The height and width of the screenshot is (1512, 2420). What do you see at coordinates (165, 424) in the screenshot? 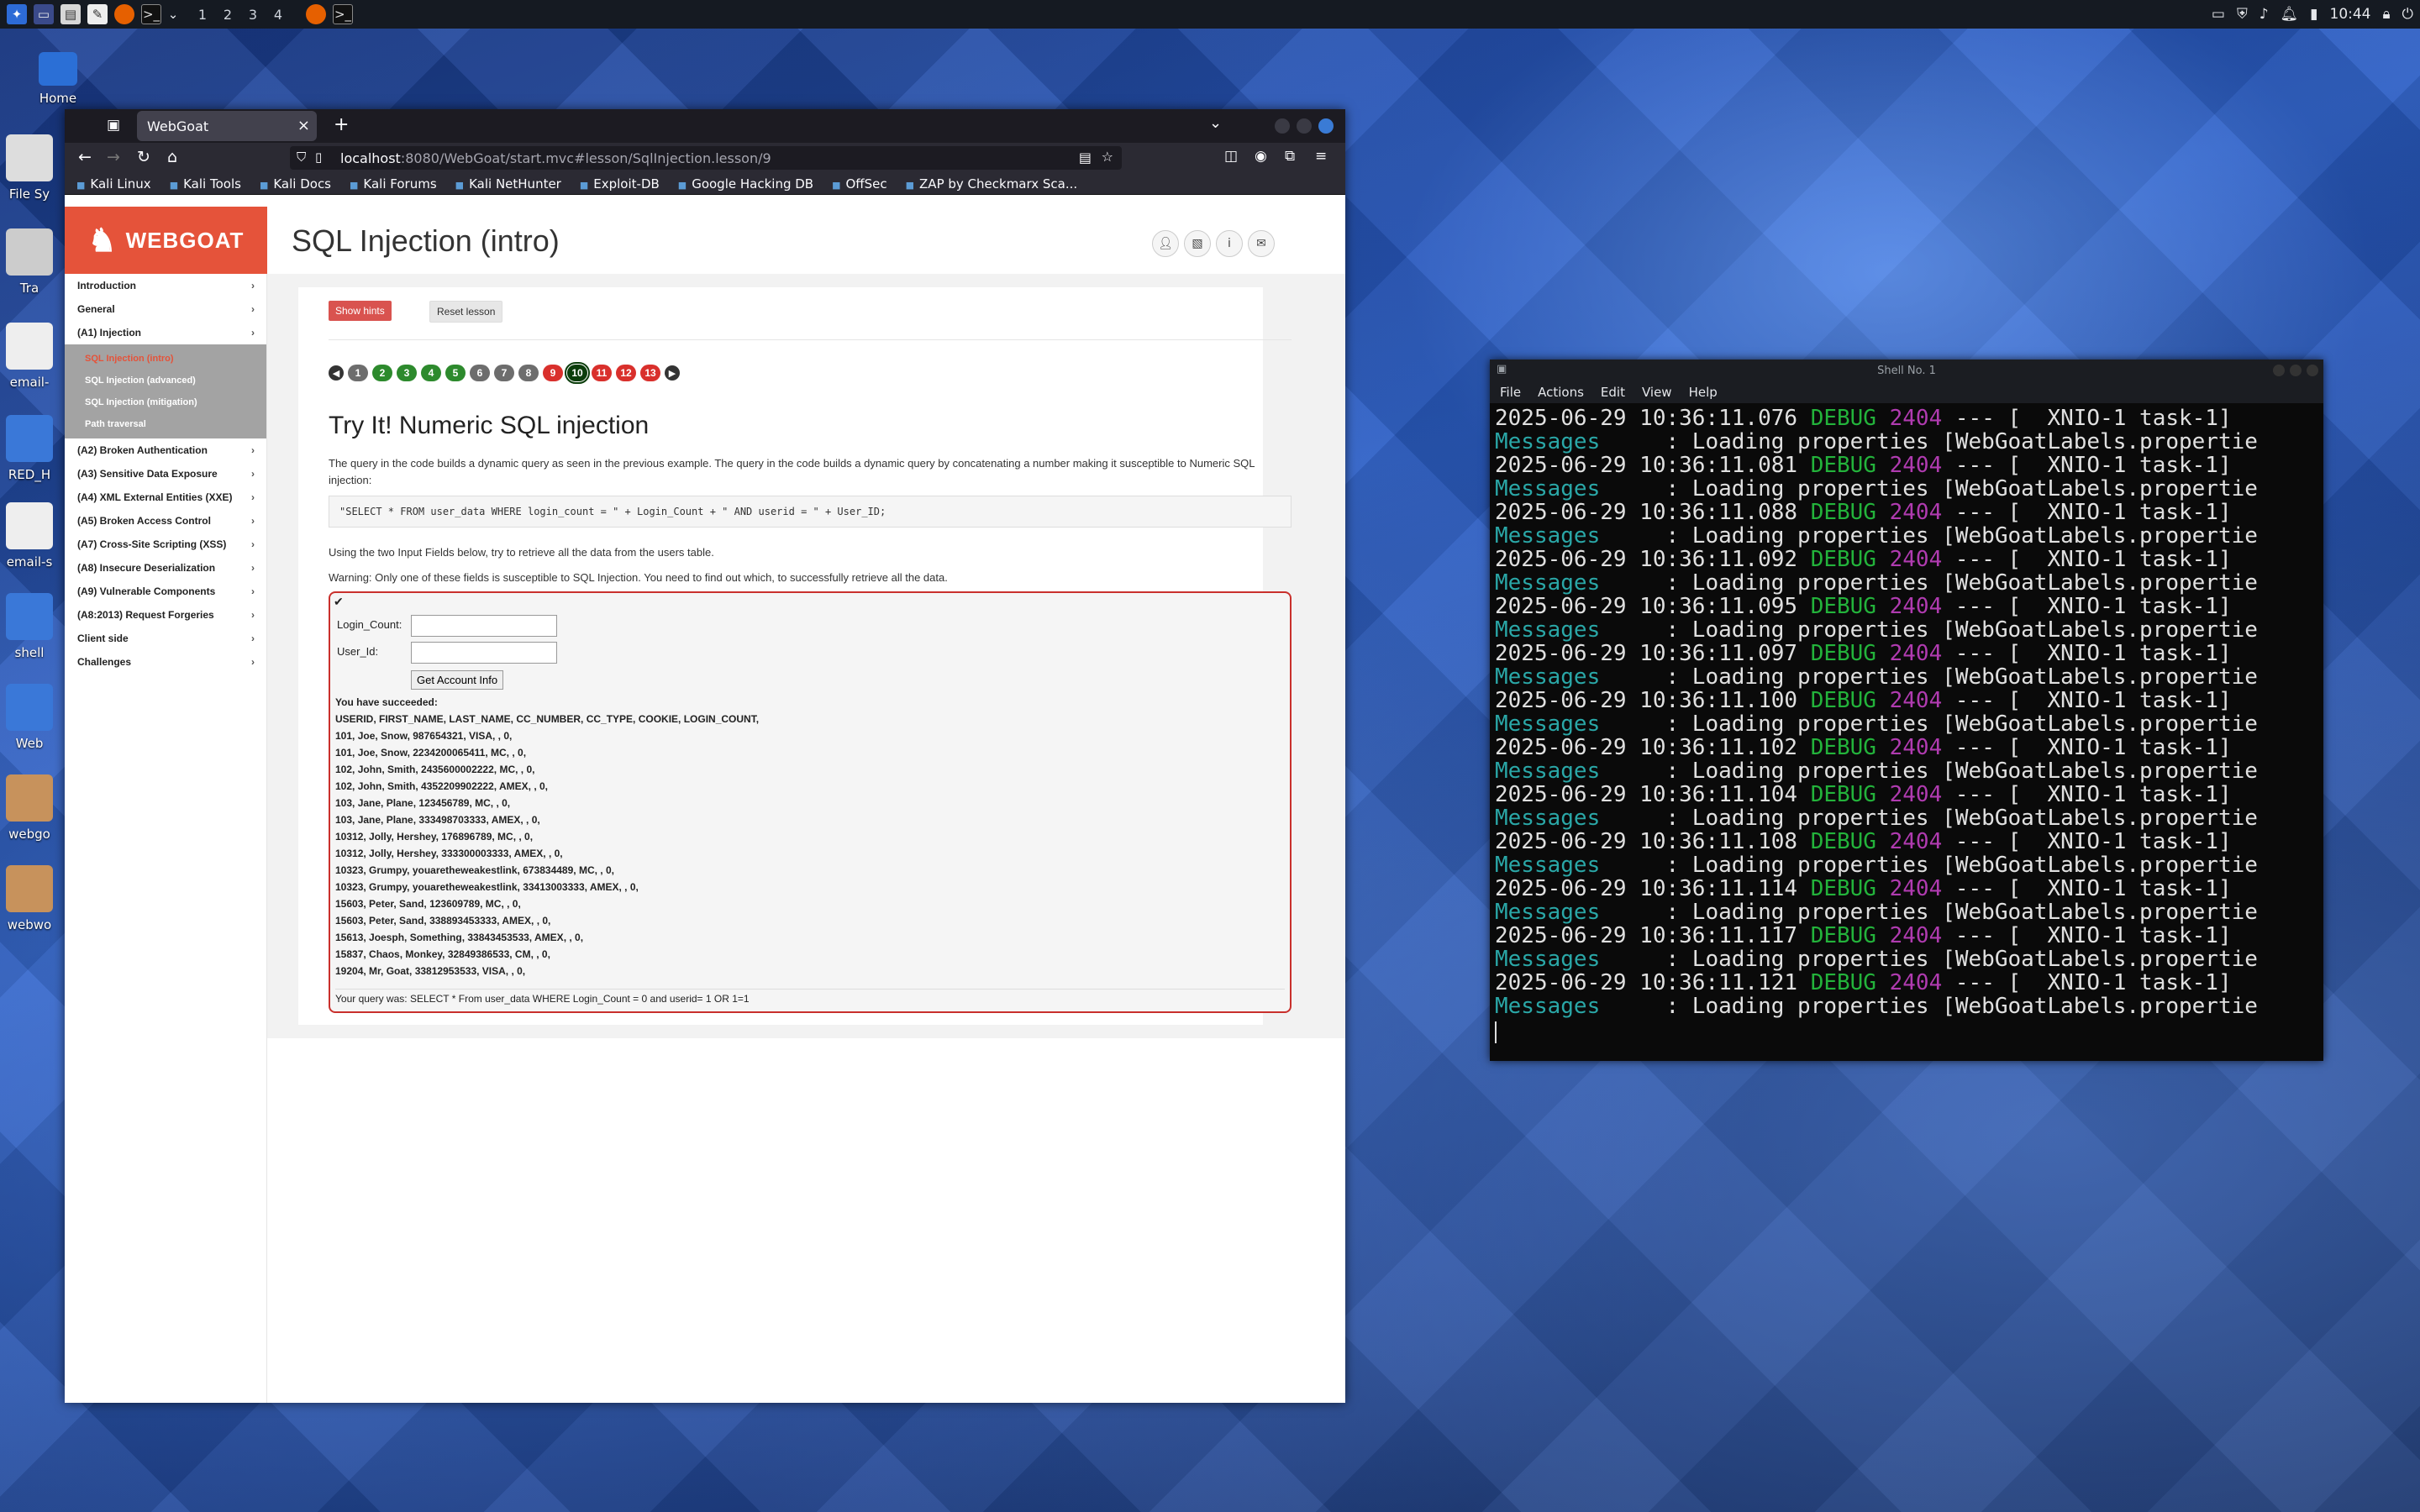
I see `sidebar-sub-path-traversal: Path traversal` at bounding box center [165, 424].